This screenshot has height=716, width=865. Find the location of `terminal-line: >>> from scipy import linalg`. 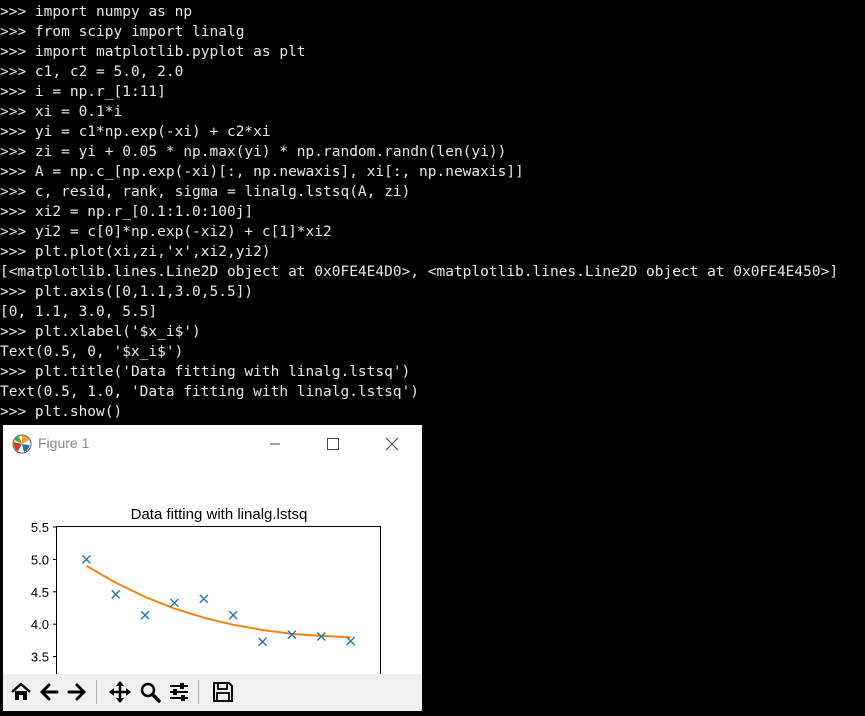

terminal-line: >>> from scipy import linalg is located at coordinates (122, 32).